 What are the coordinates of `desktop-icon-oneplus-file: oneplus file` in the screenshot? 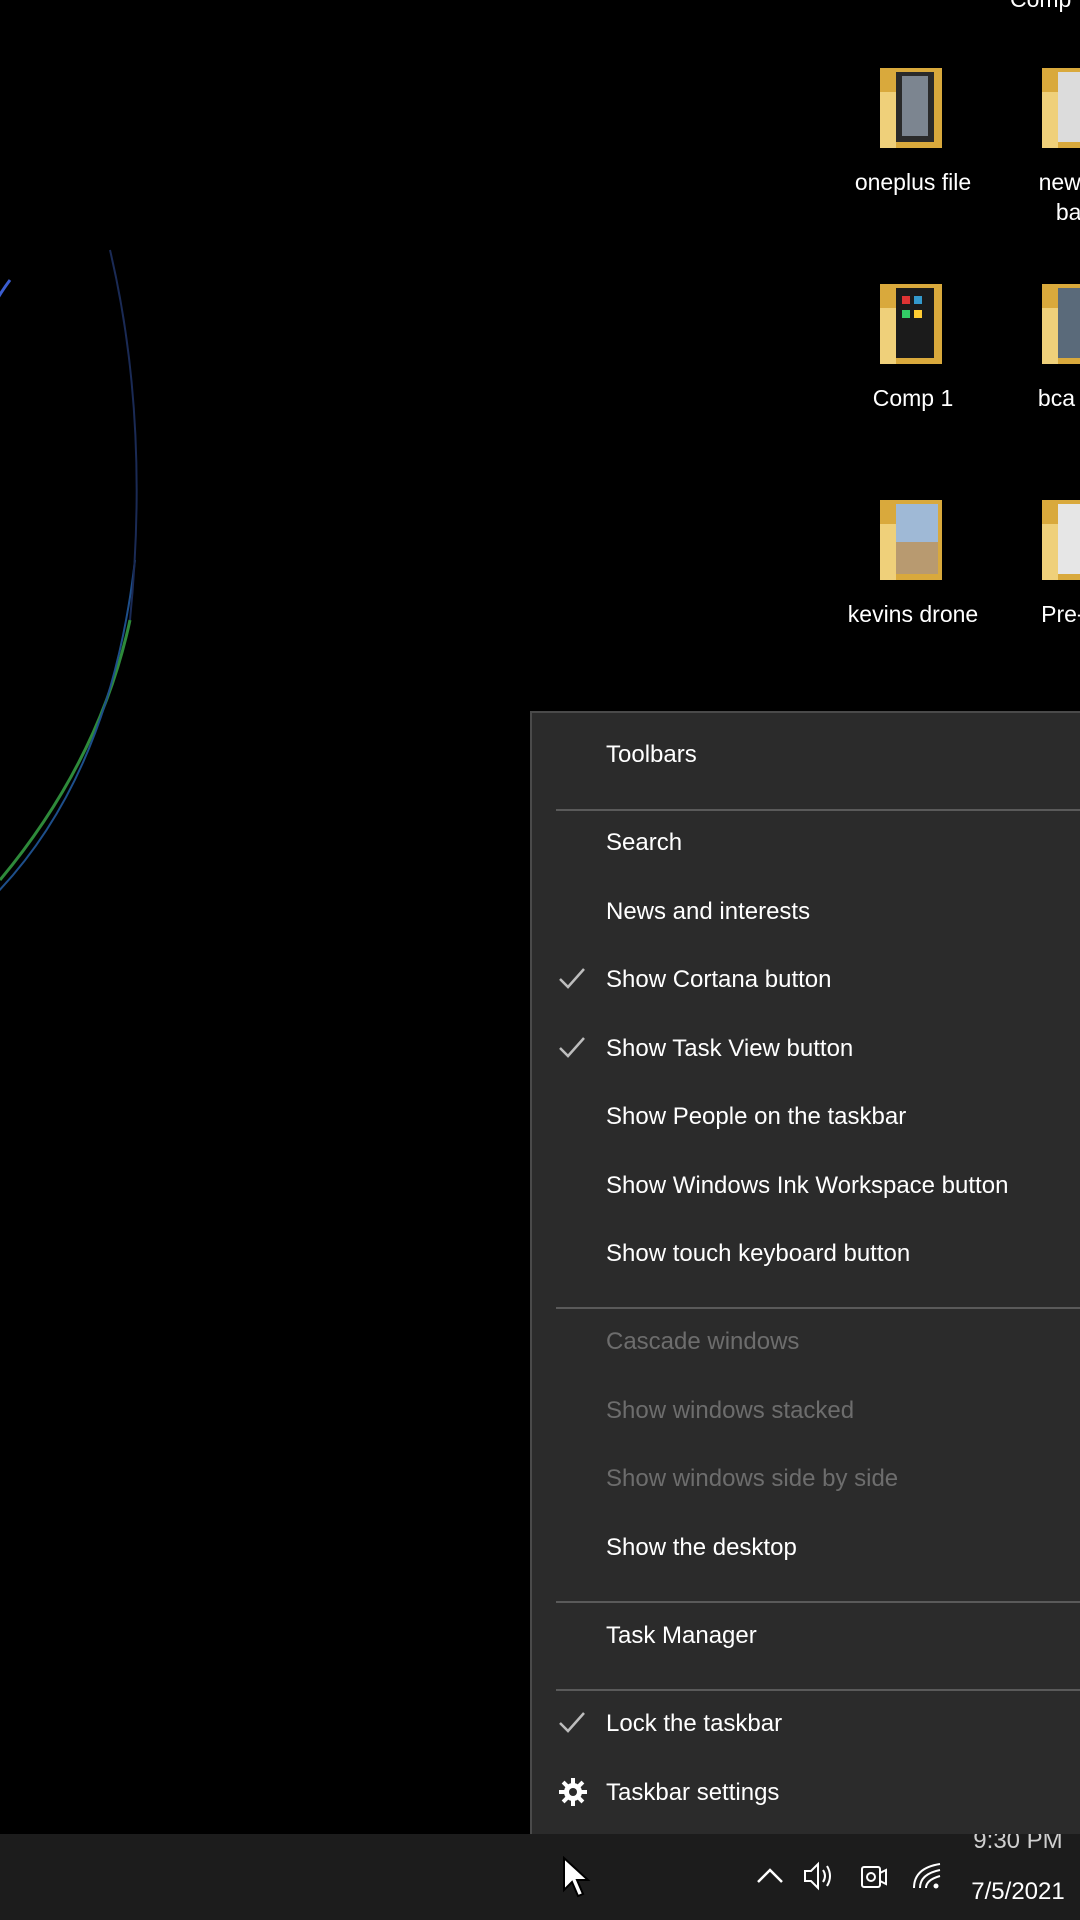 It's located at (913, 129).